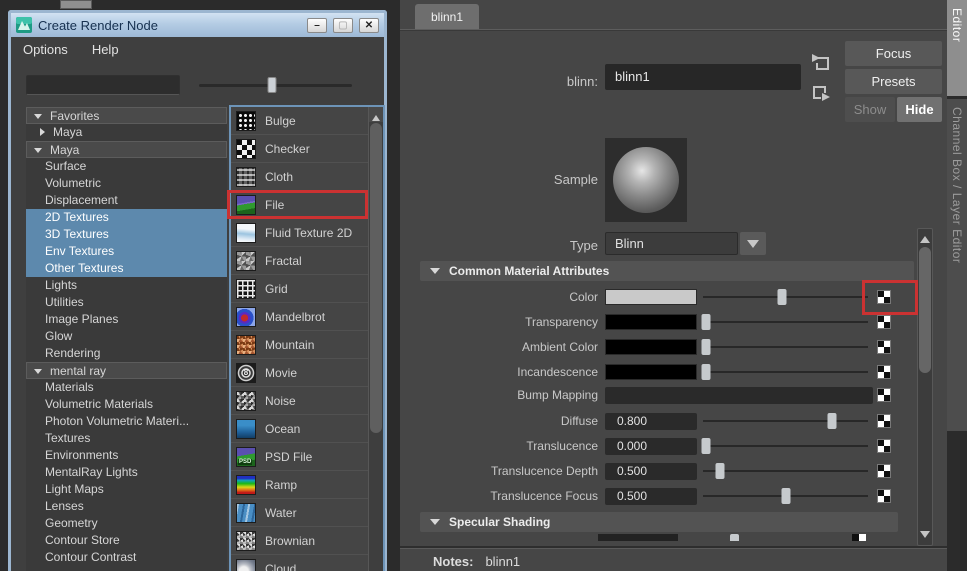 This screenshot has width=967, height=571. What do you see at coordinates (651, 496) in the screenshot?
I see `translucence-focus-value-field: 0.500` at bounding box center [651, 496].